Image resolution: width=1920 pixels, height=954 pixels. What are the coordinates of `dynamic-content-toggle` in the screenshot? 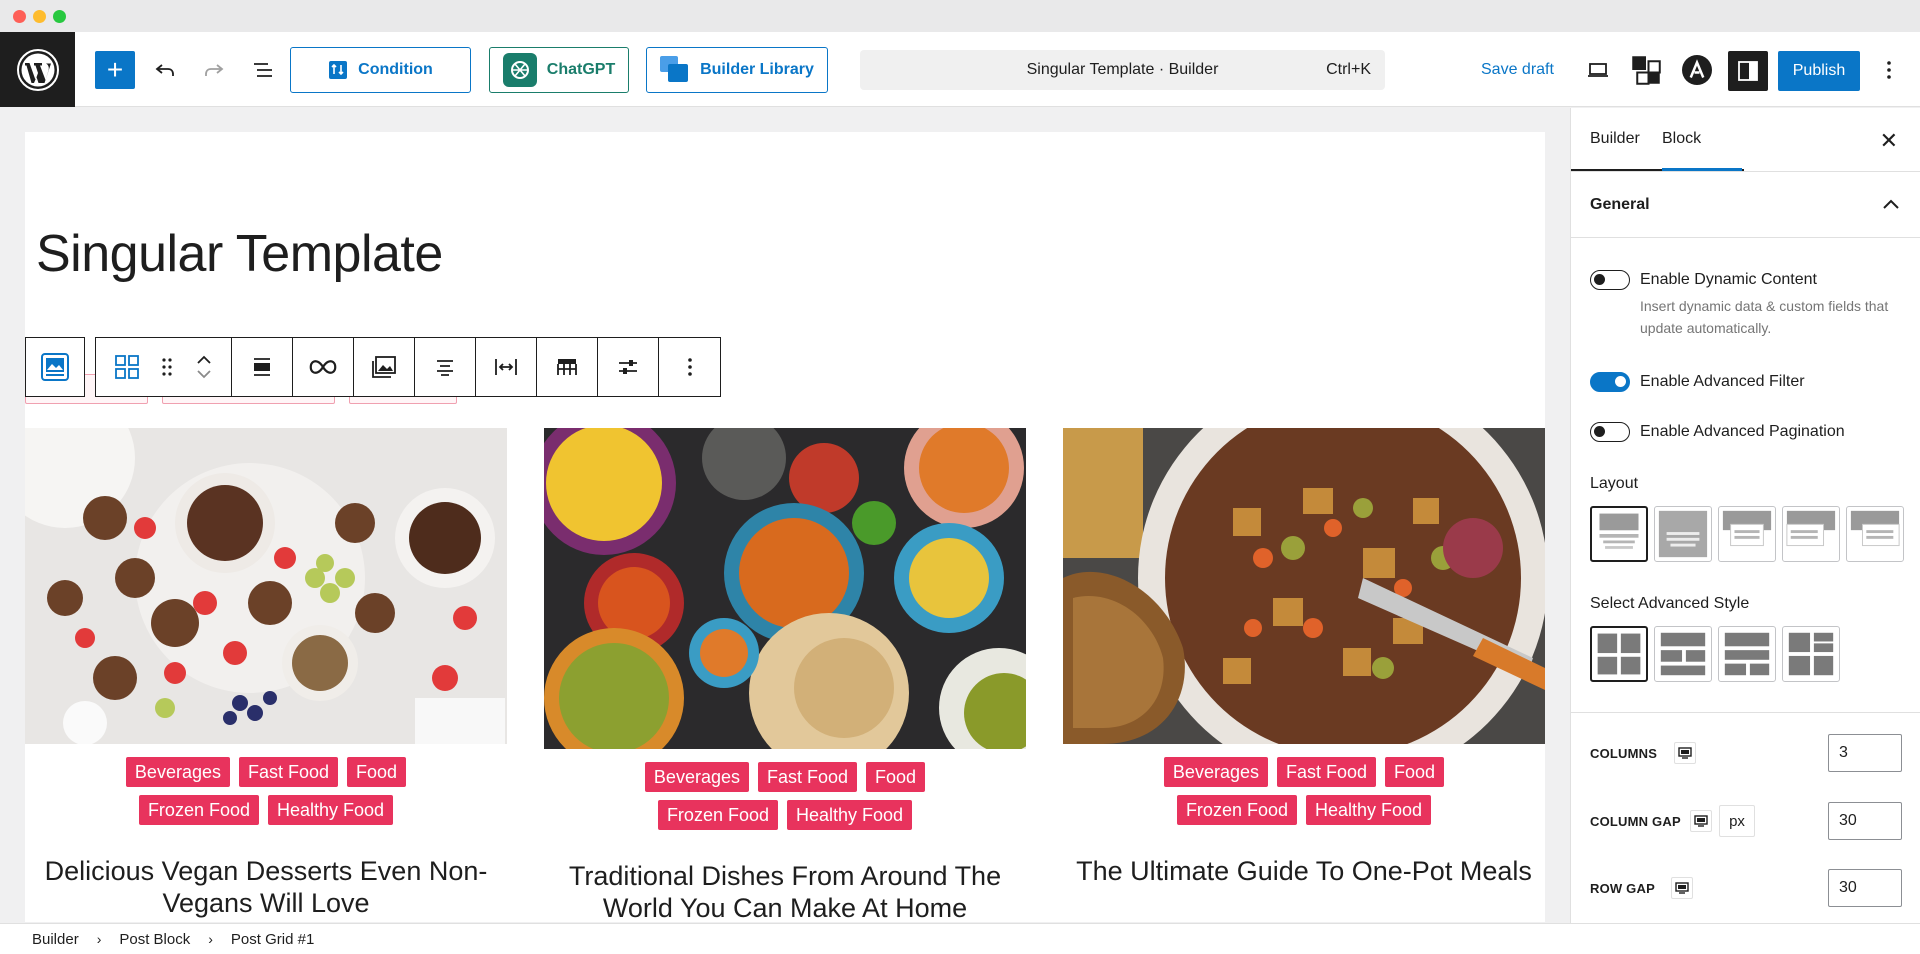 It's located at (1610, 280).